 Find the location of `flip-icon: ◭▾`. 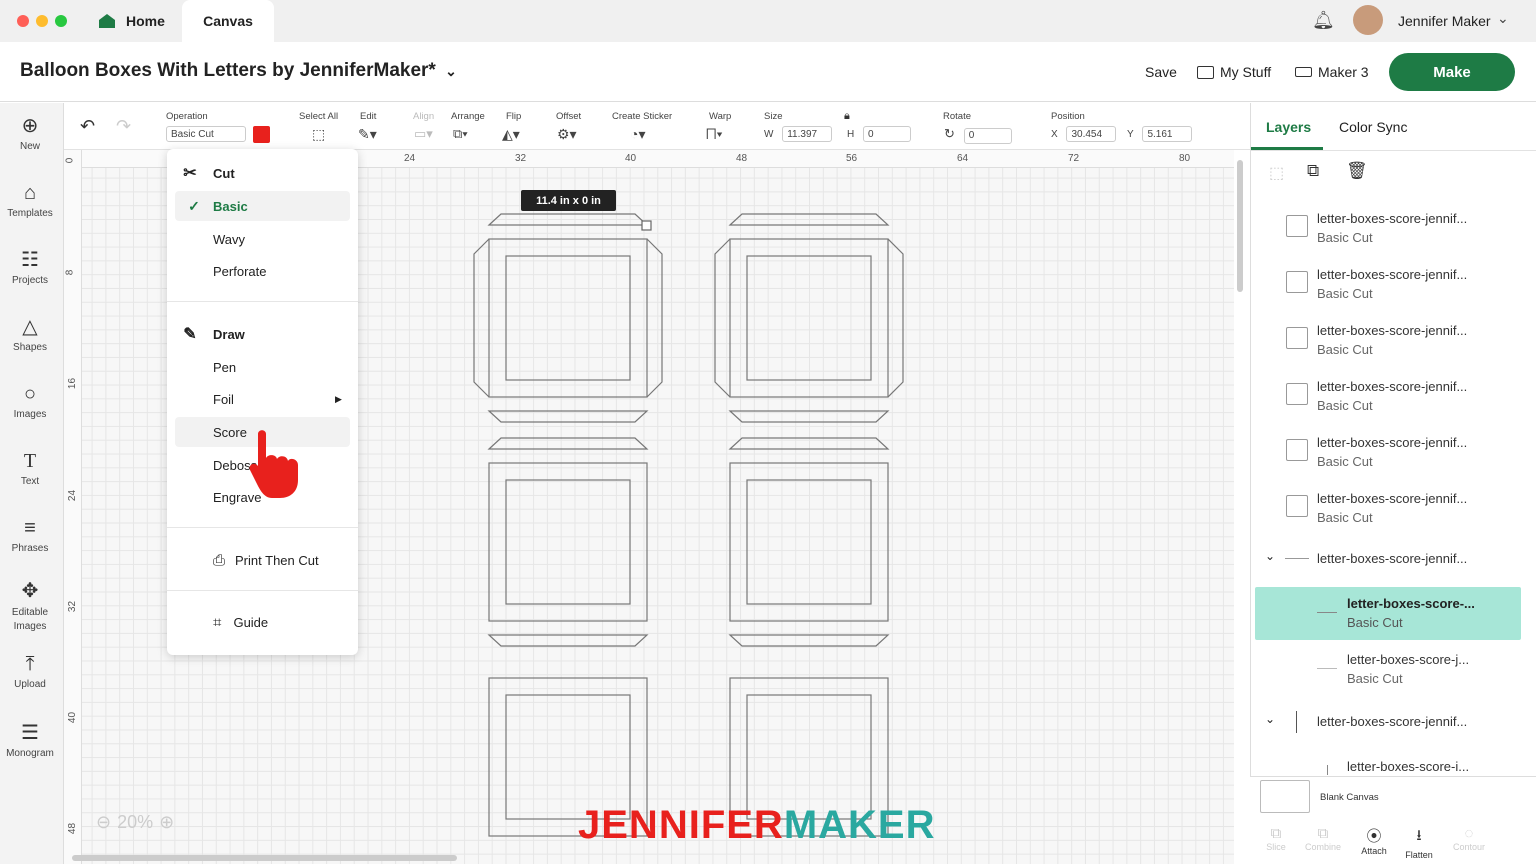

flip-icon: ◭▾ is located at coordinates (511, 134).